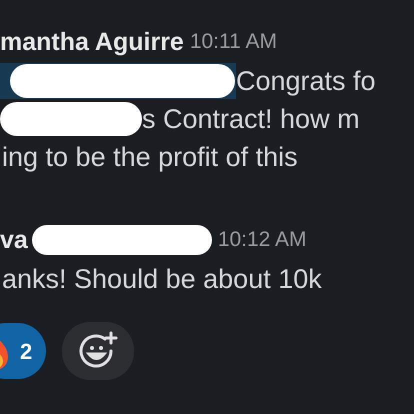 This screenshot has height=414, width=414. Describe the element at coordinates (262, 240) in the screenshot. I see `message-time: 10:12 AM` at that location.